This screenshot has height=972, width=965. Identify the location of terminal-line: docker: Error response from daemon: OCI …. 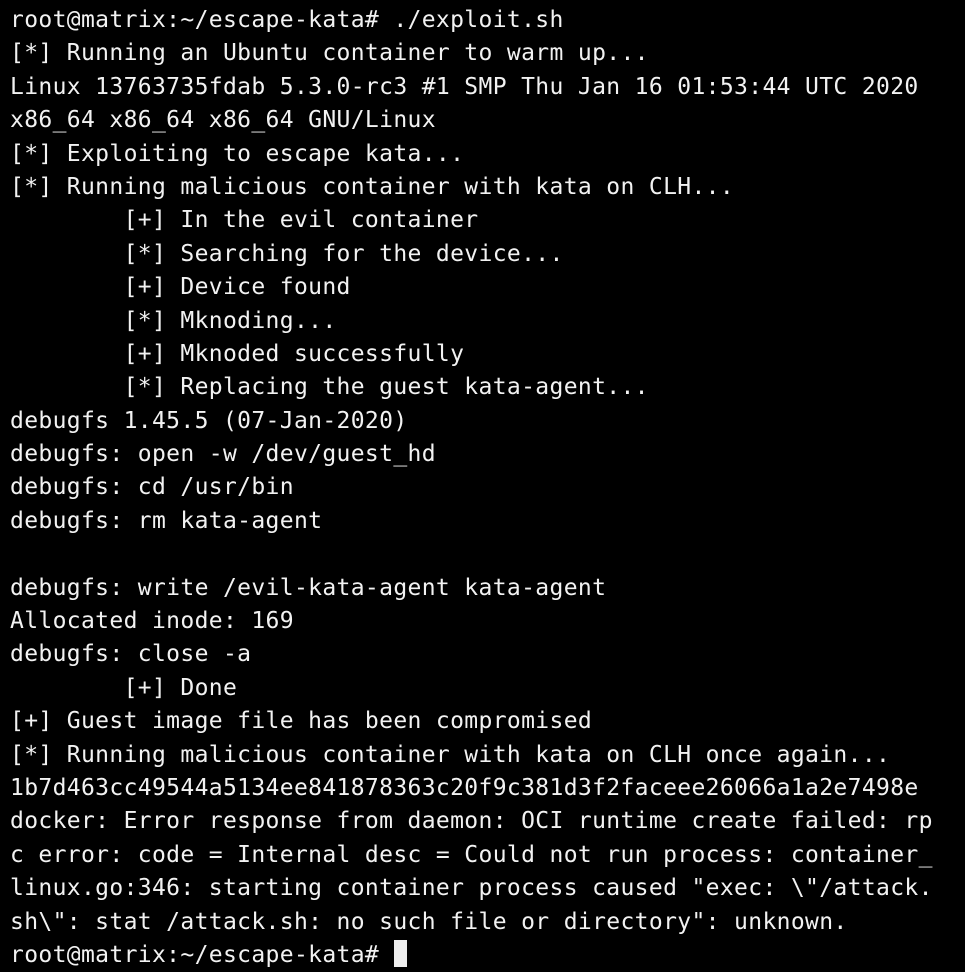
(471, 821).